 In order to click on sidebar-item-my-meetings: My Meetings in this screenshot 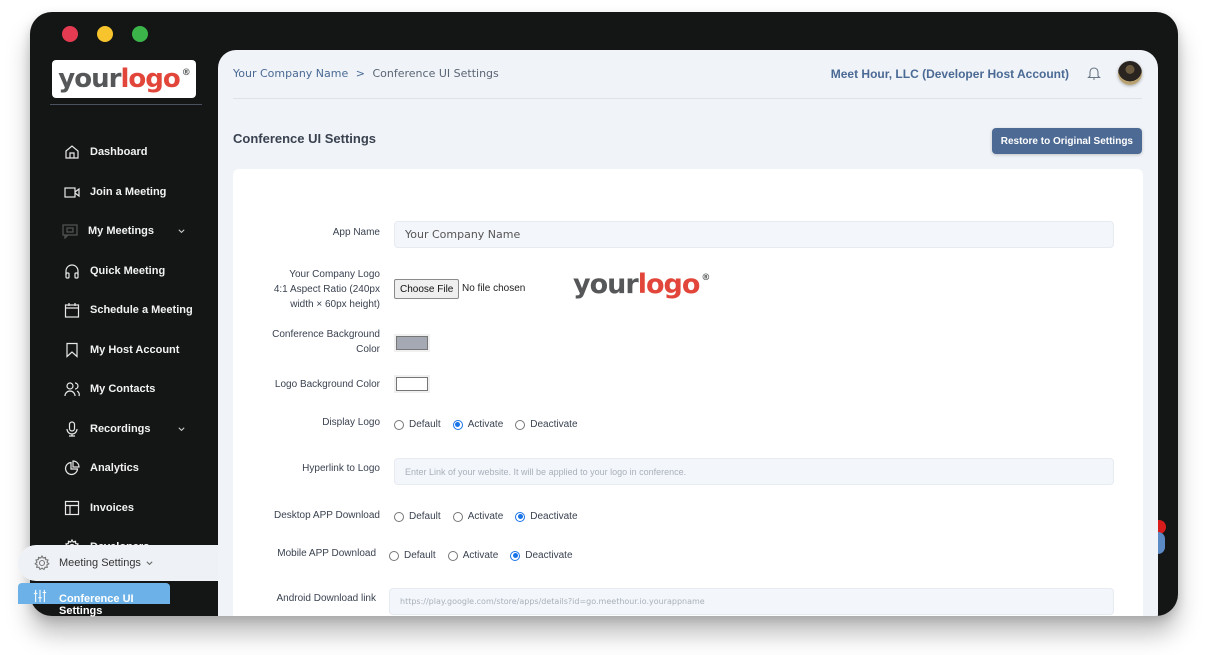, I will do `click(124, 231)`.